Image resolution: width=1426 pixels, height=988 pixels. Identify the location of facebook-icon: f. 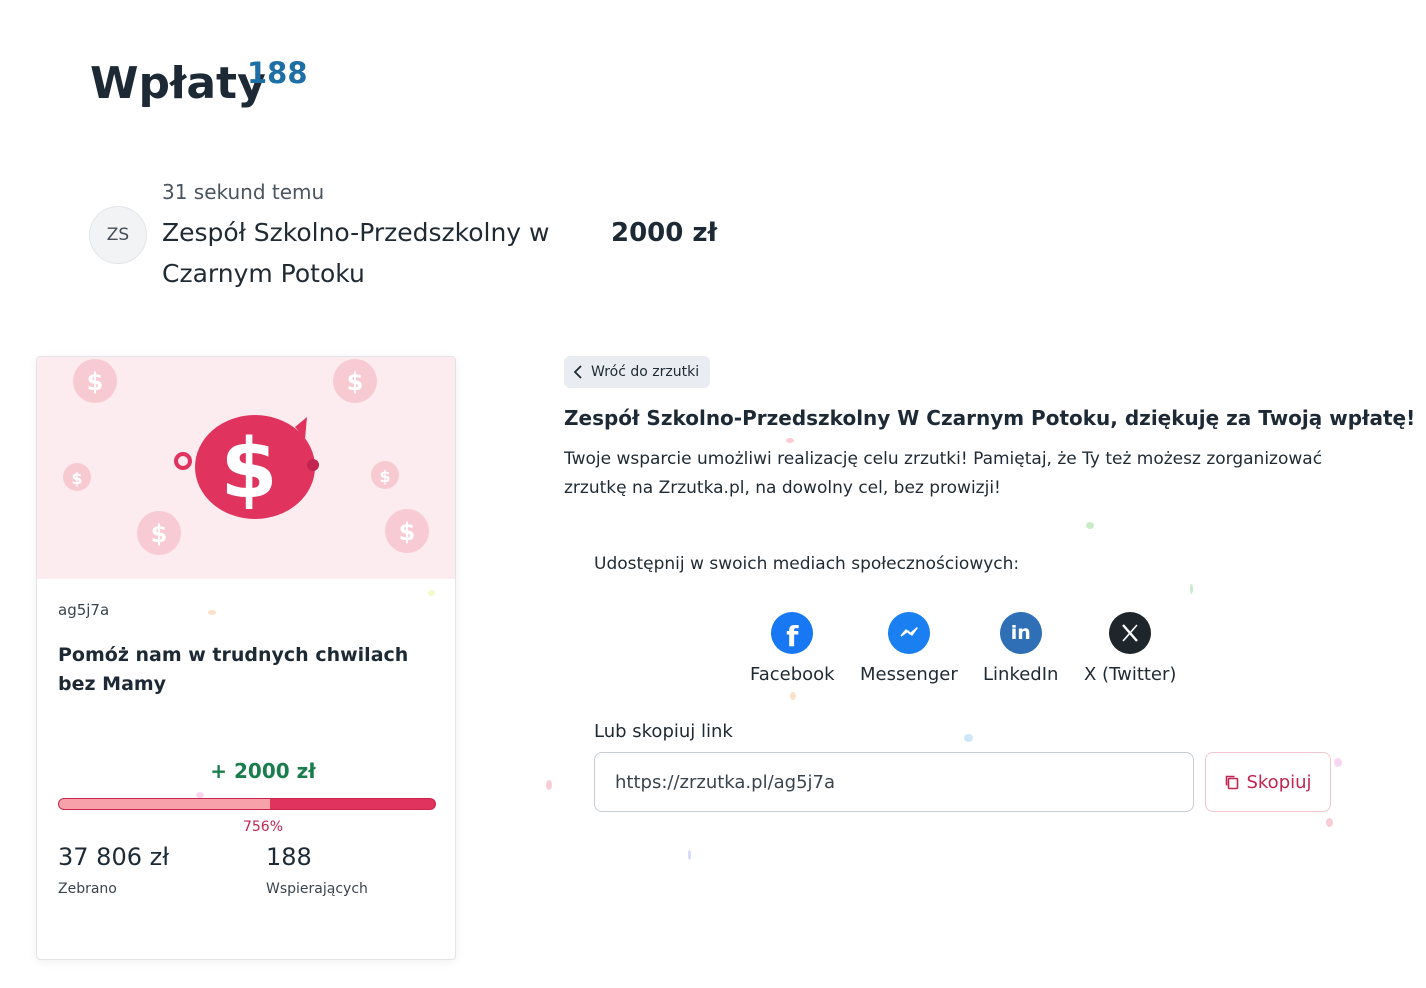
(792, 633).